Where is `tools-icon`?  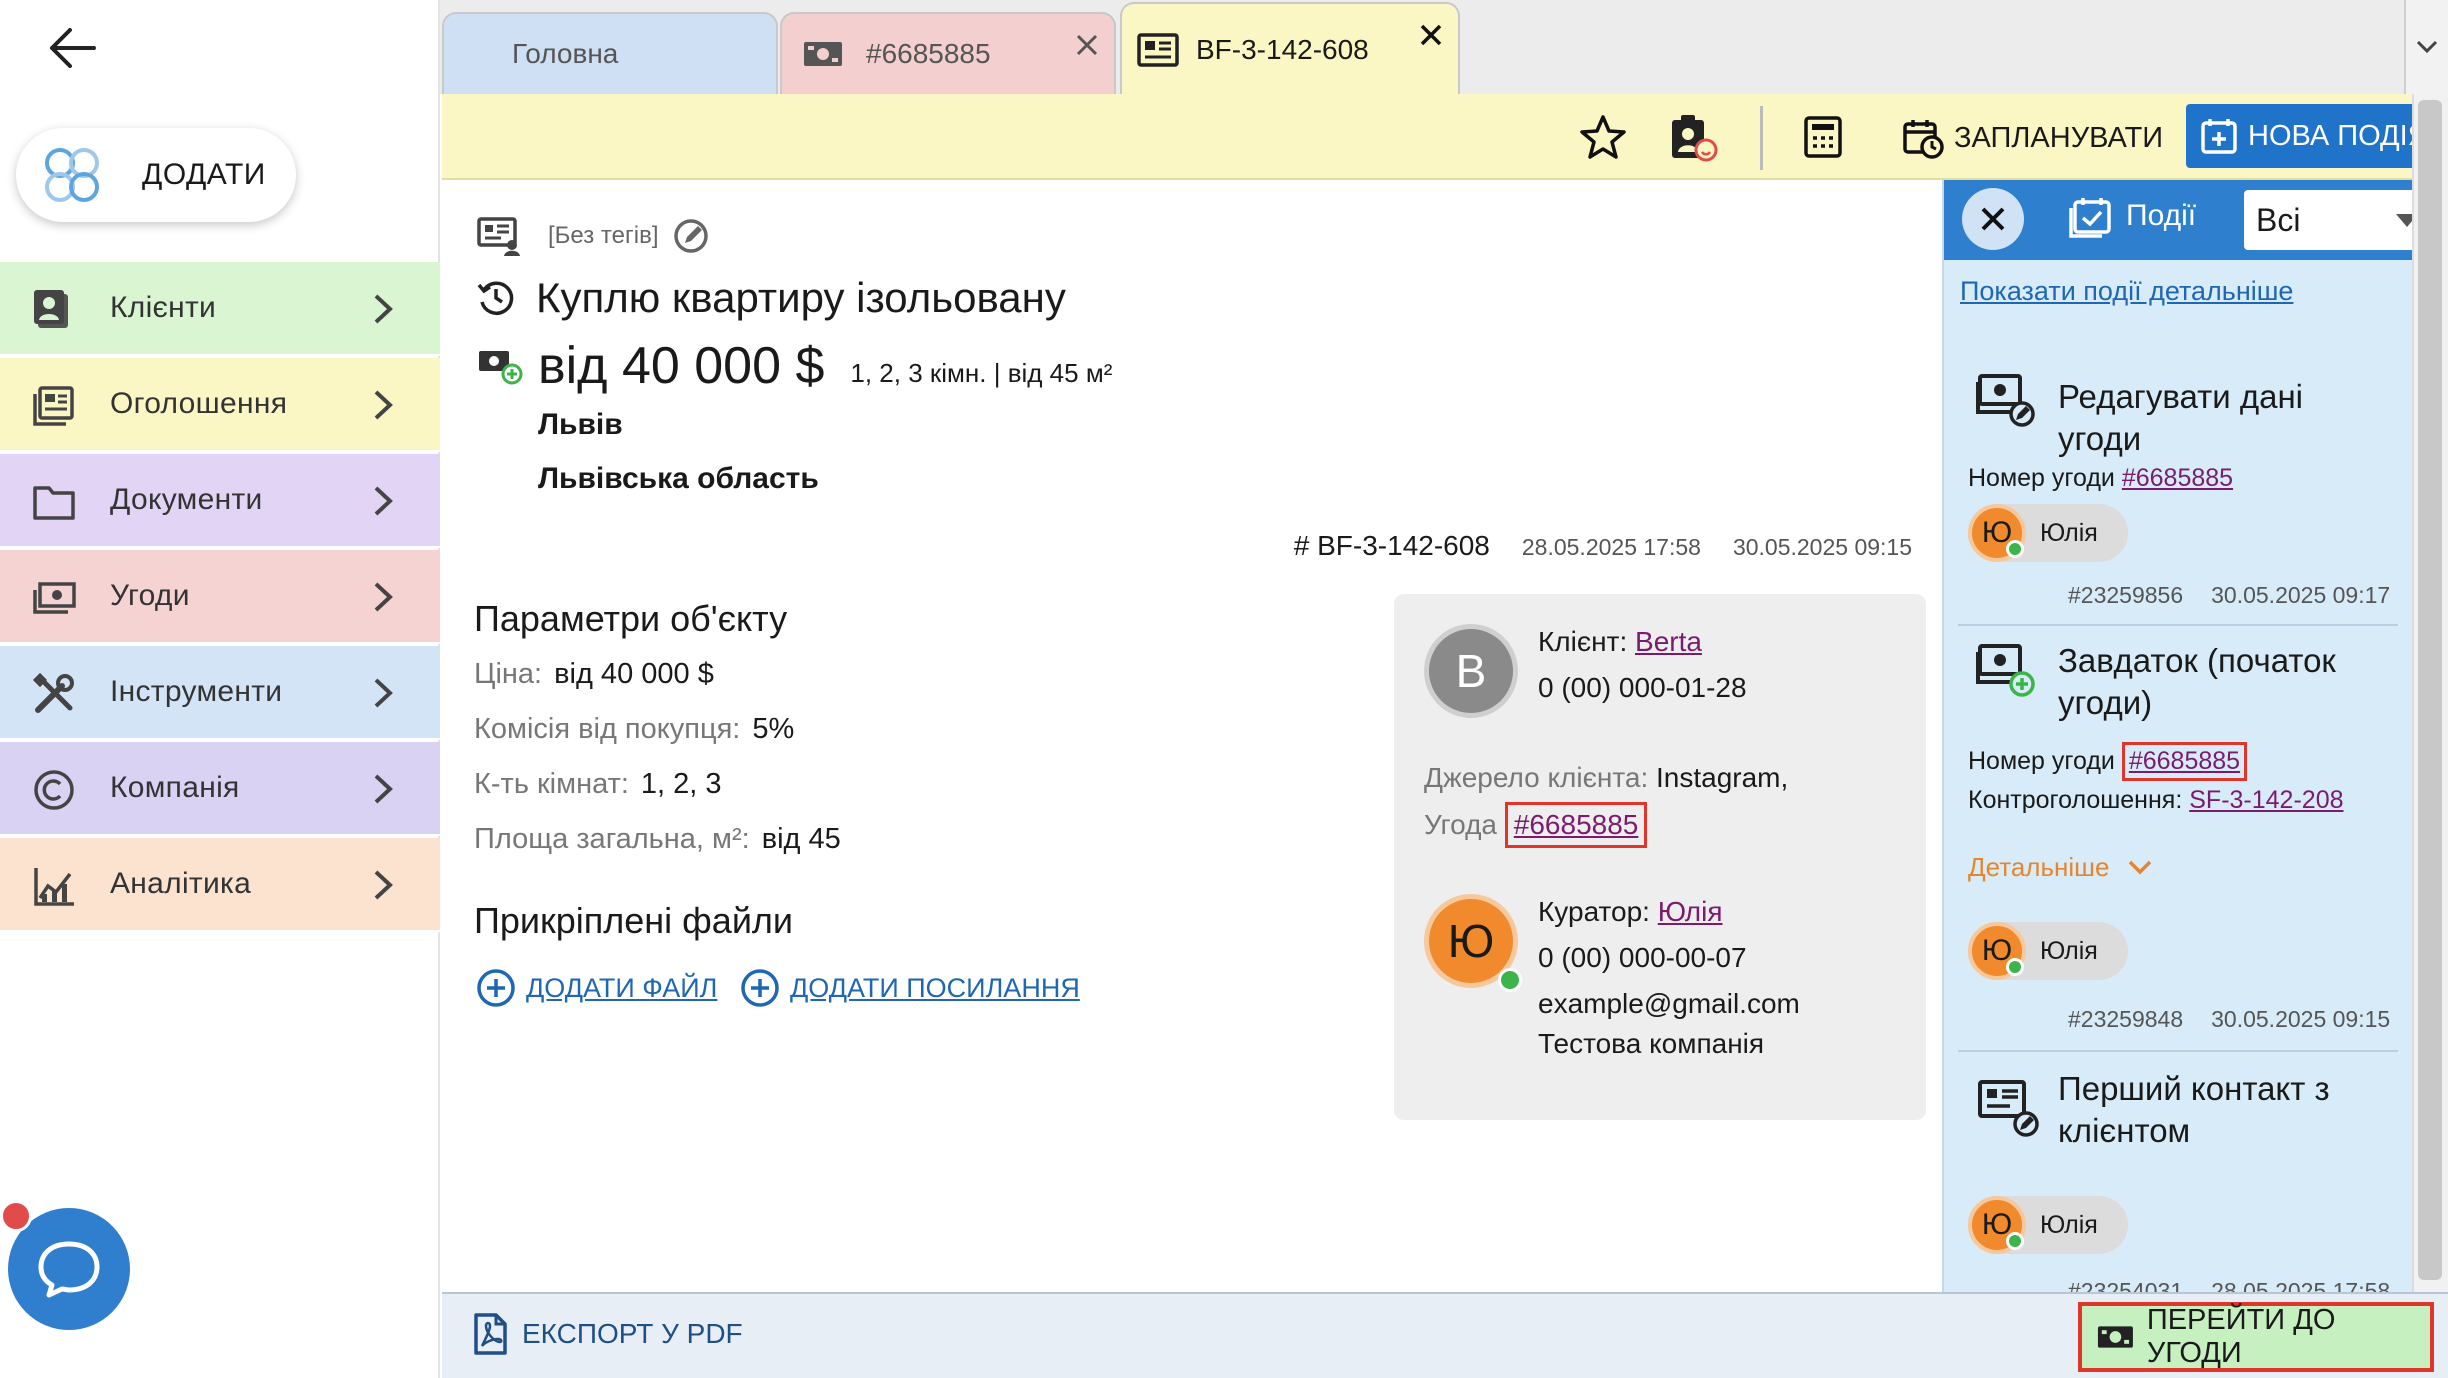
tools-icon is located at coordinates (53, 692).